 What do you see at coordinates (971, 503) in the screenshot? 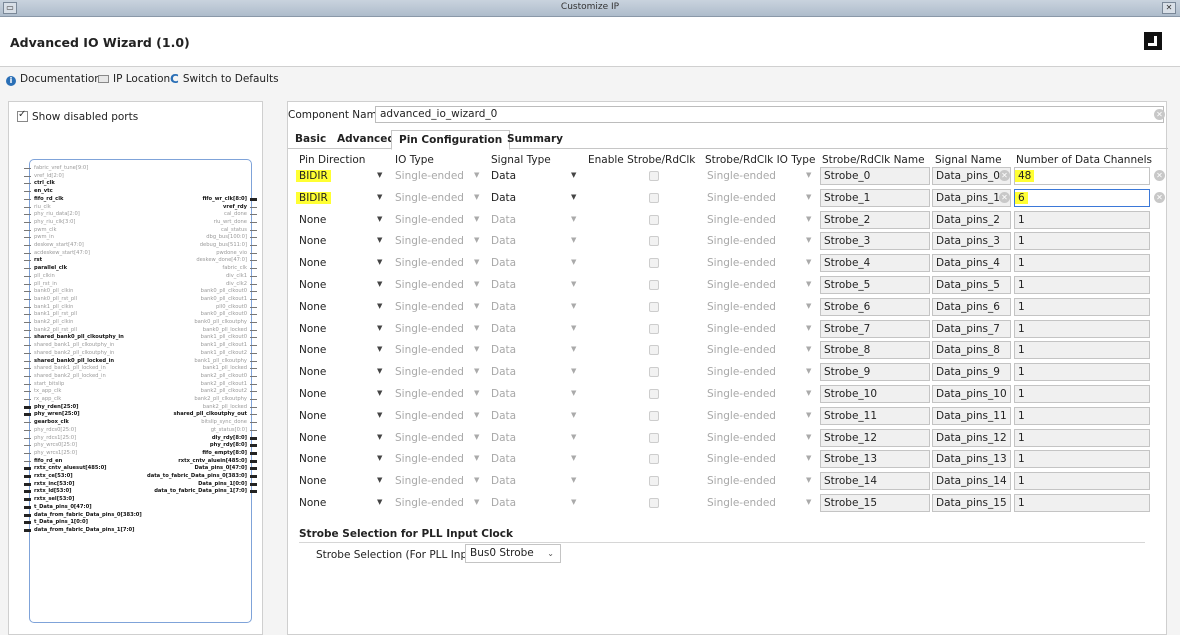
I see `signal-name-field: Data_pins_15` at bounding box center [971, 503].